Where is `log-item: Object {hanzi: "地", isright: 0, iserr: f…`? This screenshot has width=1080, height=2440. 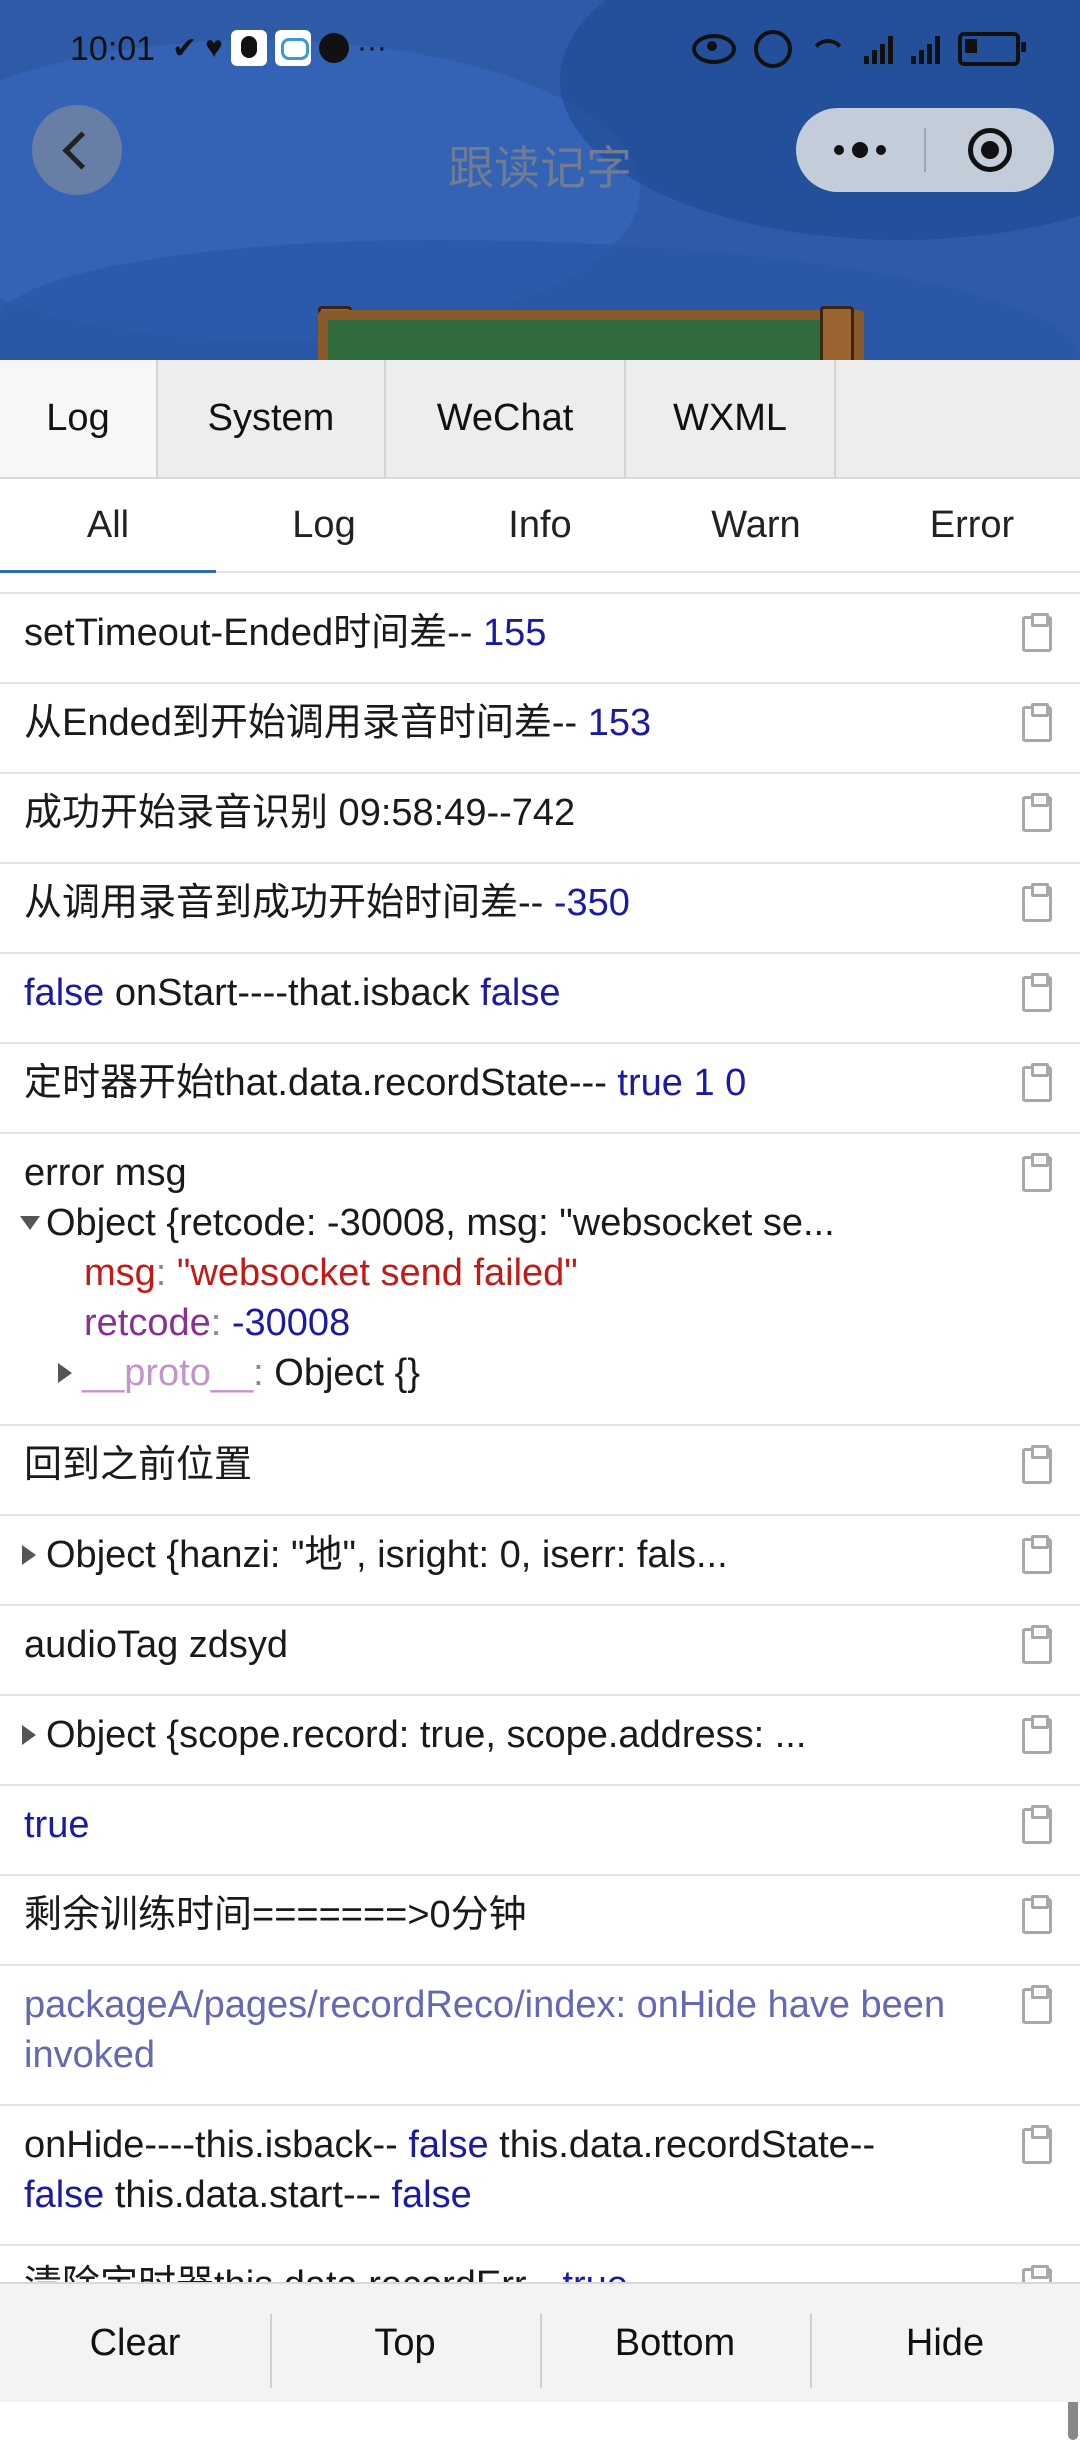
log-item: Object {hanzi: "地", isright: 0, iserr: f… is located at coordinates (540, 1559).